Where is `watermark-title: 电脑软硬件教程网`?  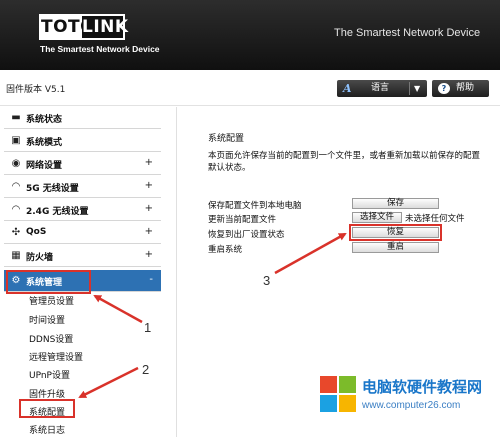
watermark-title: 电脑软硬件教程网 is located at coordinates (422, 387).